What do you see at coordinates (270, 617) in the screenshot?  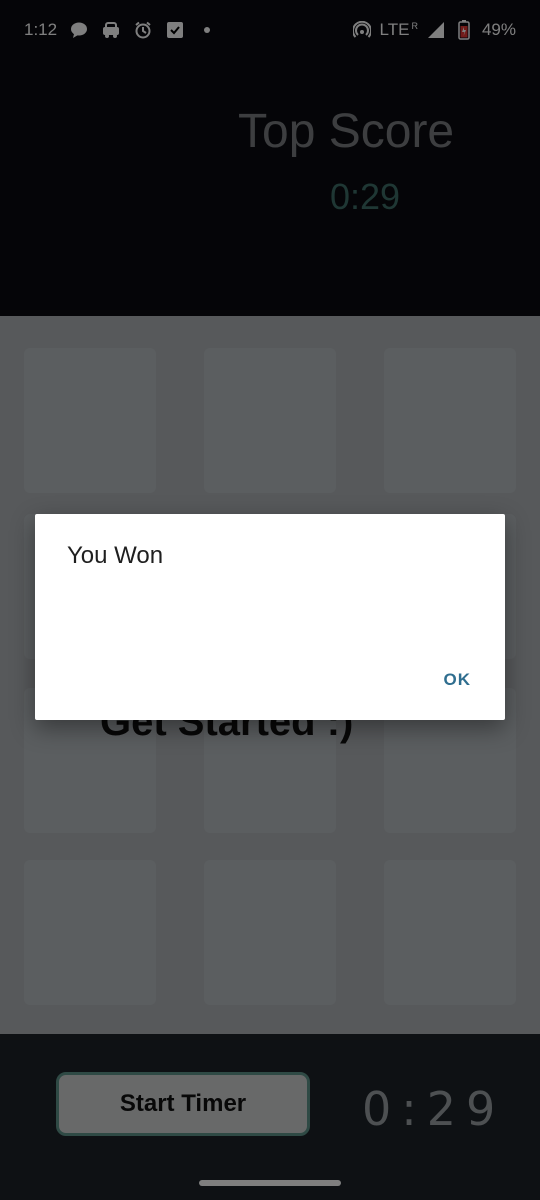 I see `you-won-dialog: You Won OK` at bounding box center [270, 617].